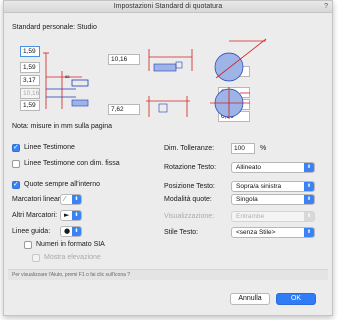  I want to click on arrow-marker-icon: ►, so click(67, 215).